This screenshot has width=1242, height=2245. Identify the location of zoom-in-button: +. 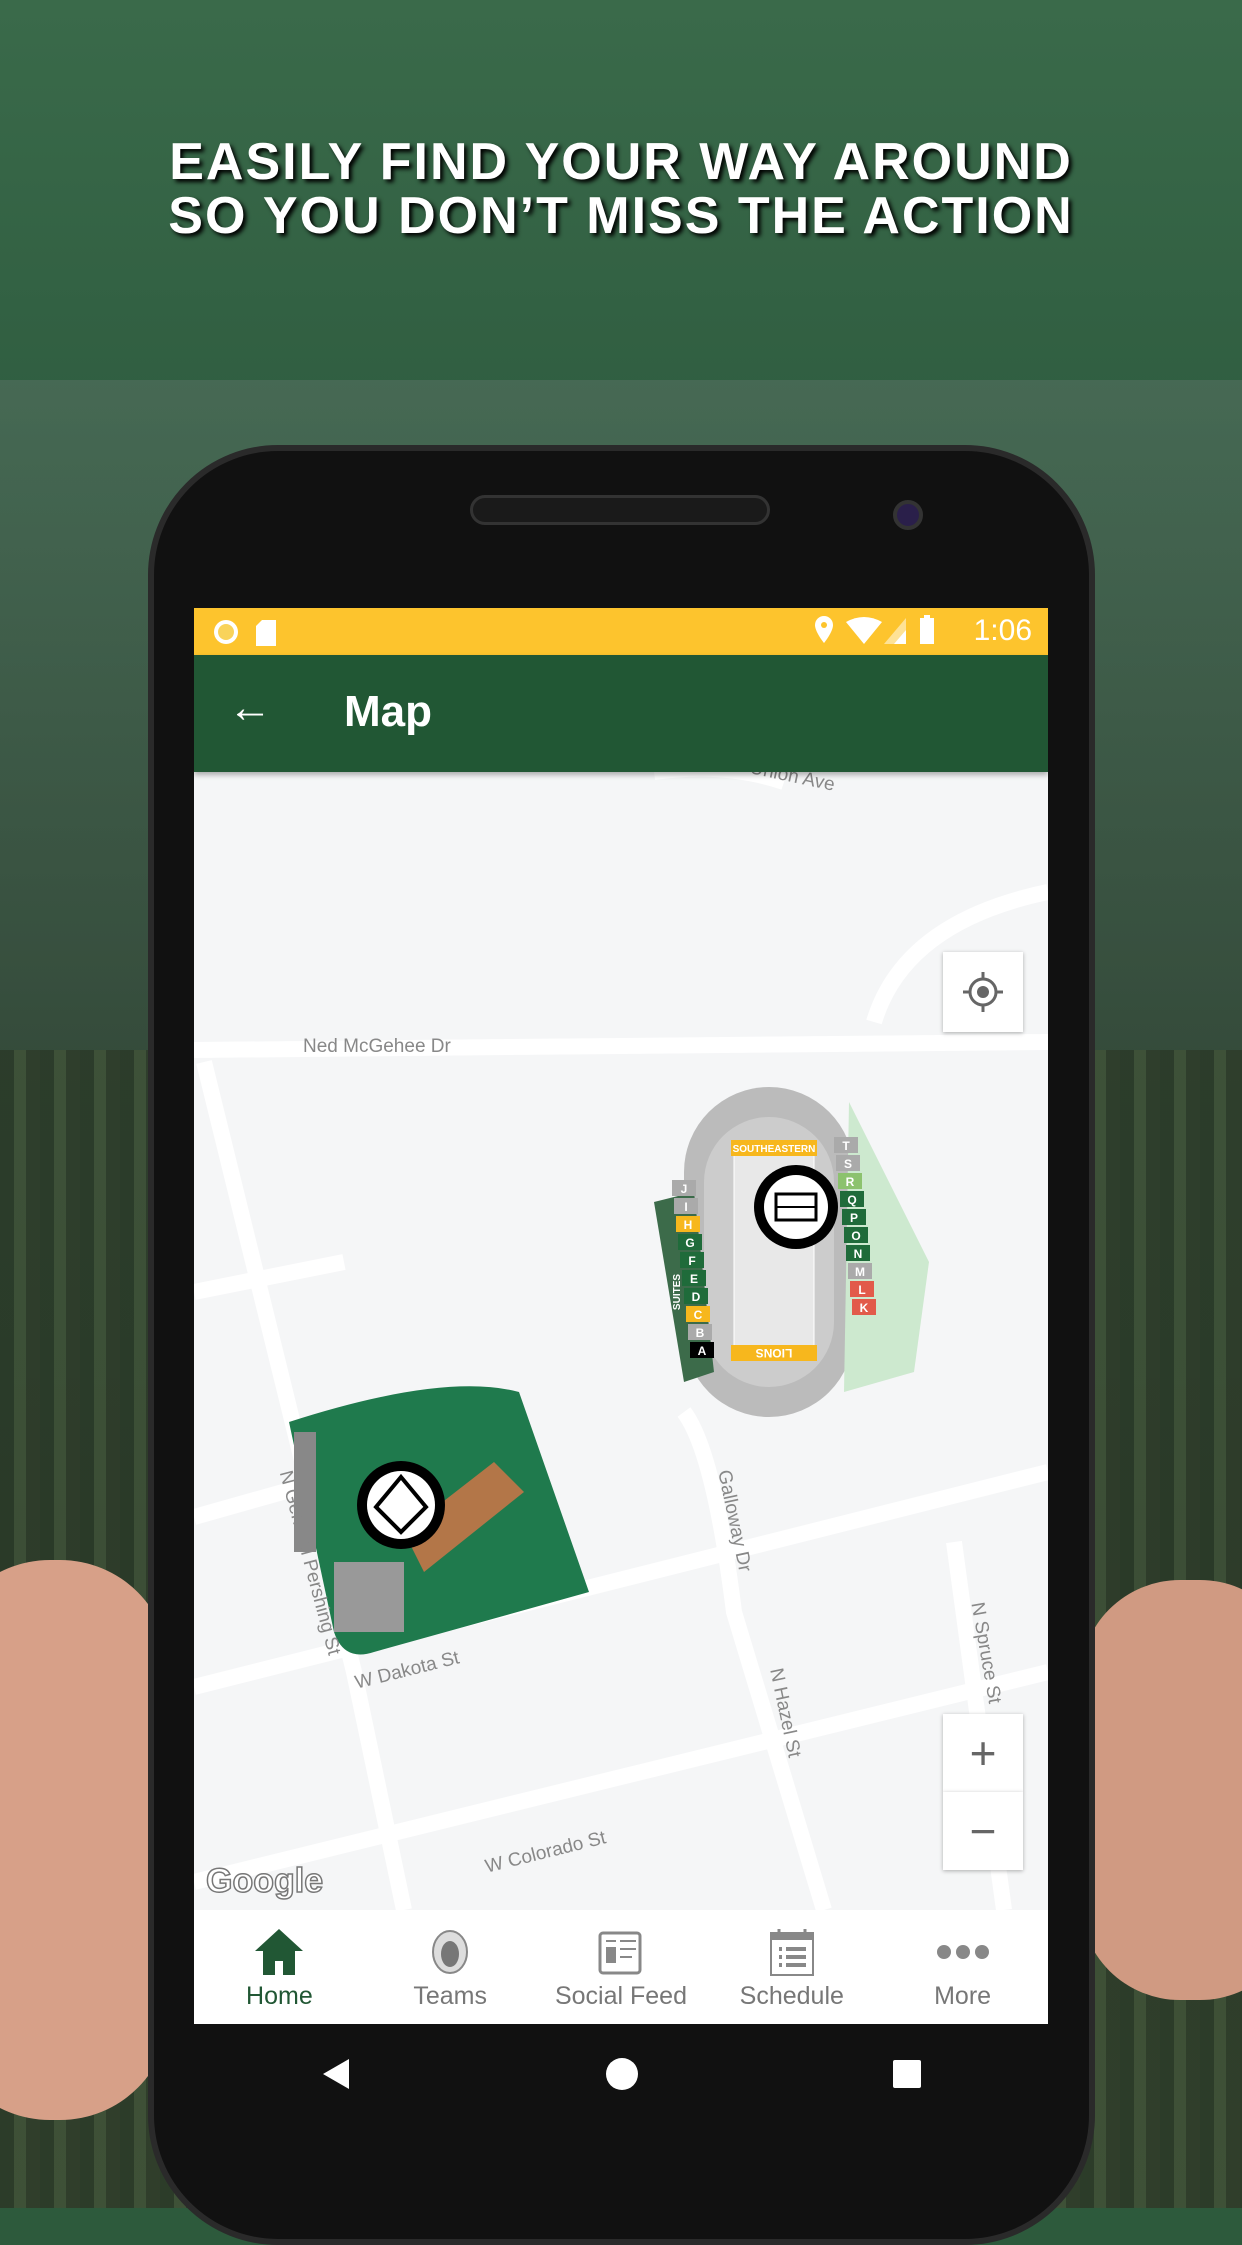
(983, 1753).